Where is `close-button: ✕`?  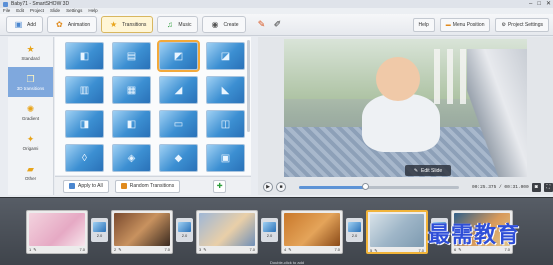 close-button: ✕ is located at coordinates (548, 4).